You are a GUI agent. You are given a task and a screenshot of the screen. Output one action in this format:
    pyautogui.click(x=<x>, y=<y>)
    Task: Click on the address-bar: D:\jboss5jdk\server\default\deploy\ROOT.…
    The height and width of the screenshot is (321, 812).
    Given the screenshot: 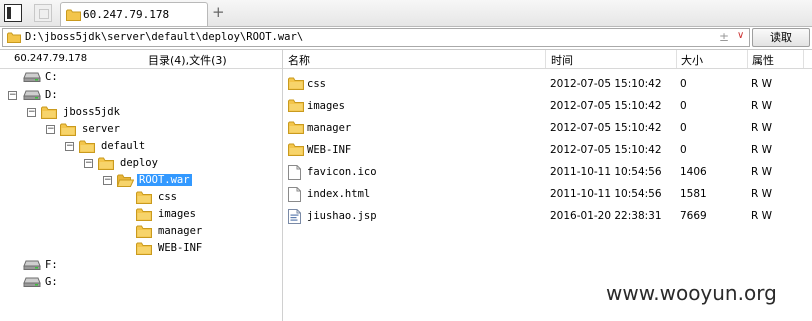 What is the action you would take?
    pyautogui.click(x=406, y=38)
    